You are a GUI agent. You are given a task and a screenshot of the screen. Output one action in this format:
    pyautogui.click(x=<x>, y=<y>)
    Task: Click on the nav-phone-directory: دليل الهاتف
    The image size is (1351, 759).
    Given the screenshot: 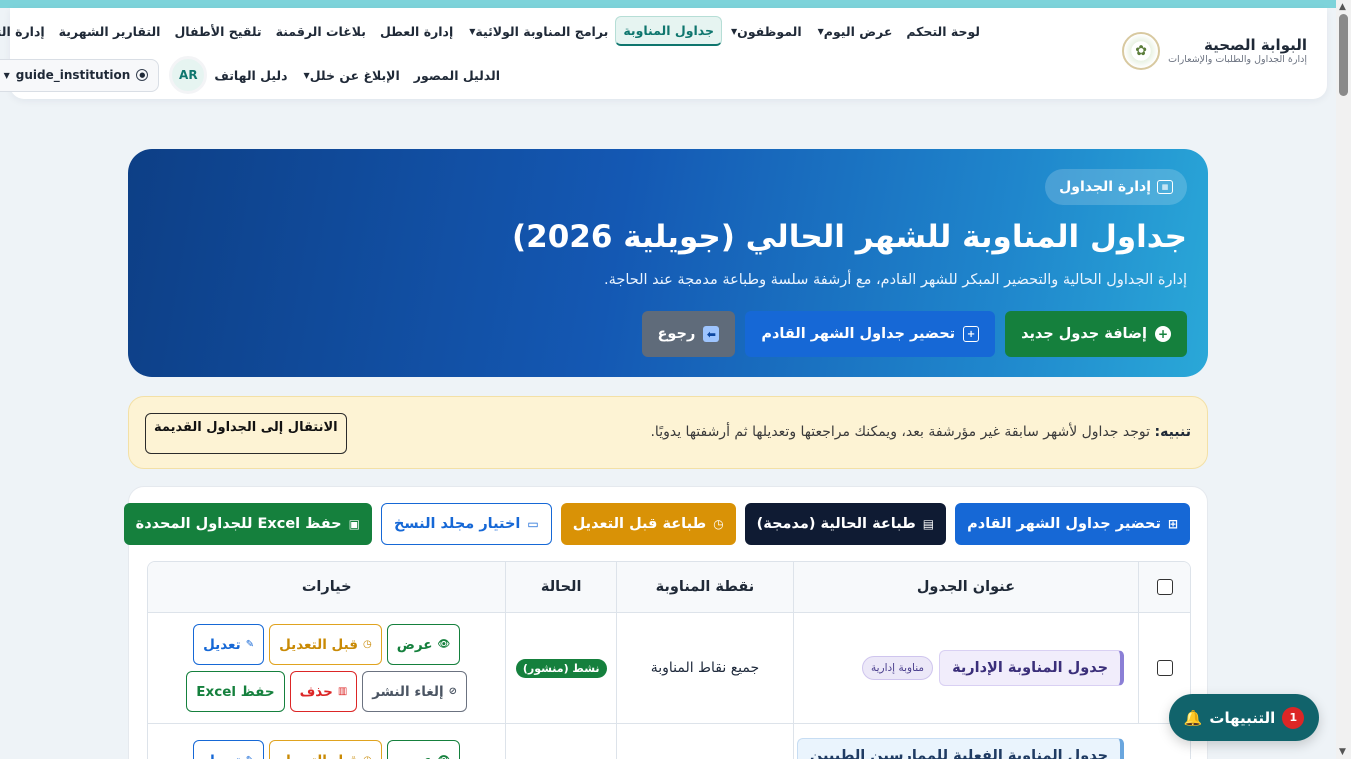 What is the action you would take?
    pyautogui.click(x=250, y=75)
    